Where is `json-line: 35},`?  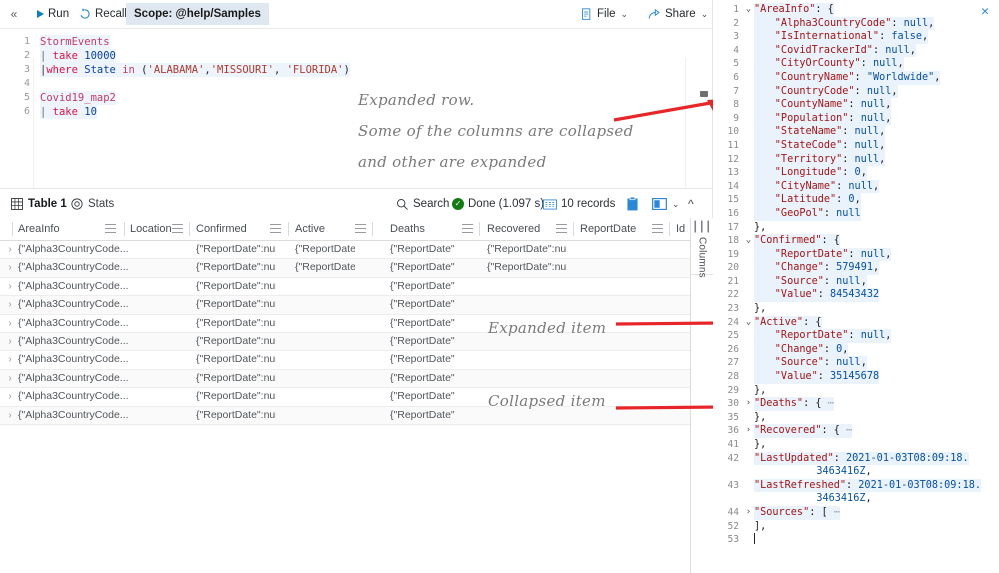
json-line: 35}, is located at coordinates (856, 418).